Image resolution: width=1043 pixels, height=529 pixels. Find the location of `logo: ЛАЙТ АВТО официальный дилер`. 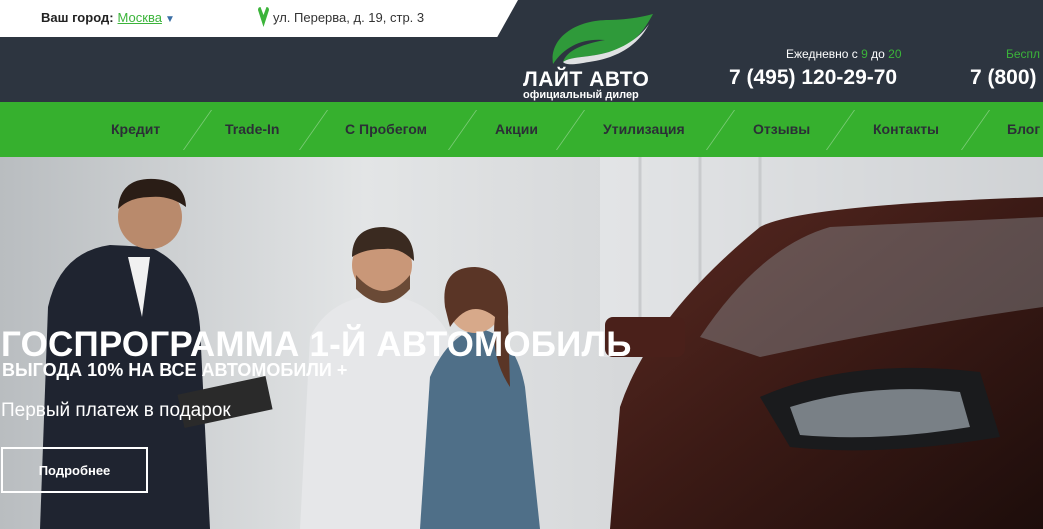

logo: ЛАЙТ АВТО официальный дилер is located at coordinates (590, 58).